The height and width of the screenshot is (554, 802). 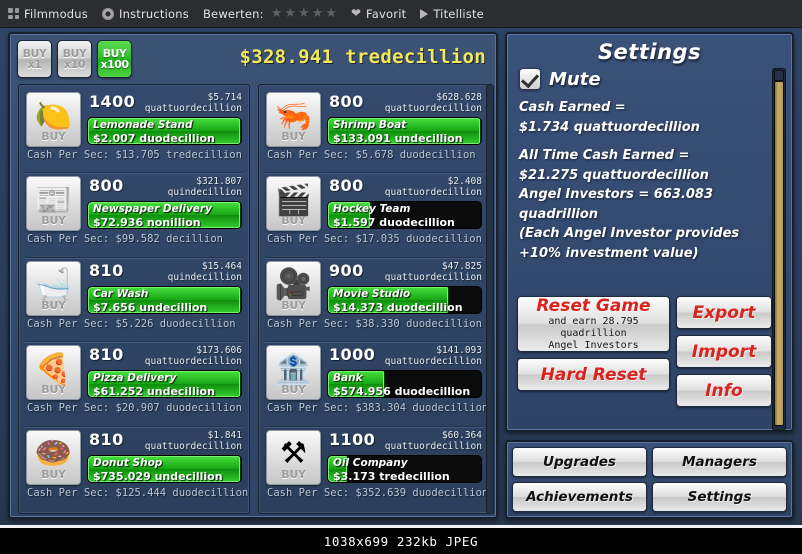 What do you see at coordinates (779, 75) in the screenshot?
I see `scrollbar-up-button` at bounding box center [779, 75].